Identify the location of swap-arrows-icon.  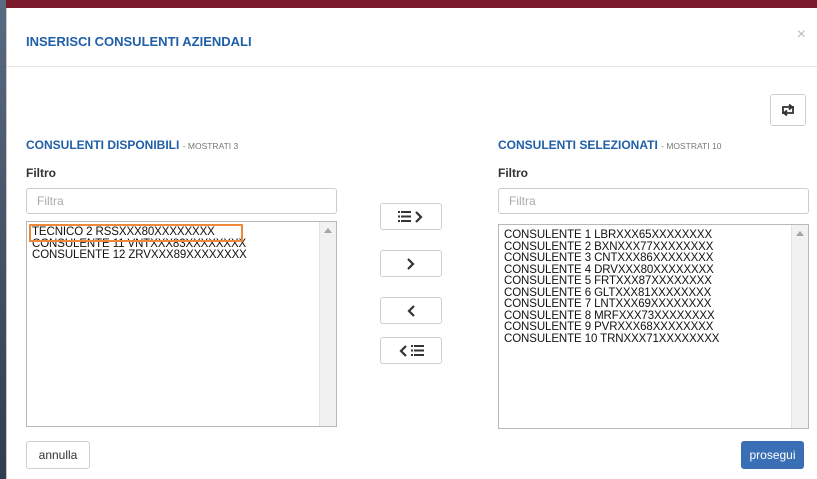
(788, 110).